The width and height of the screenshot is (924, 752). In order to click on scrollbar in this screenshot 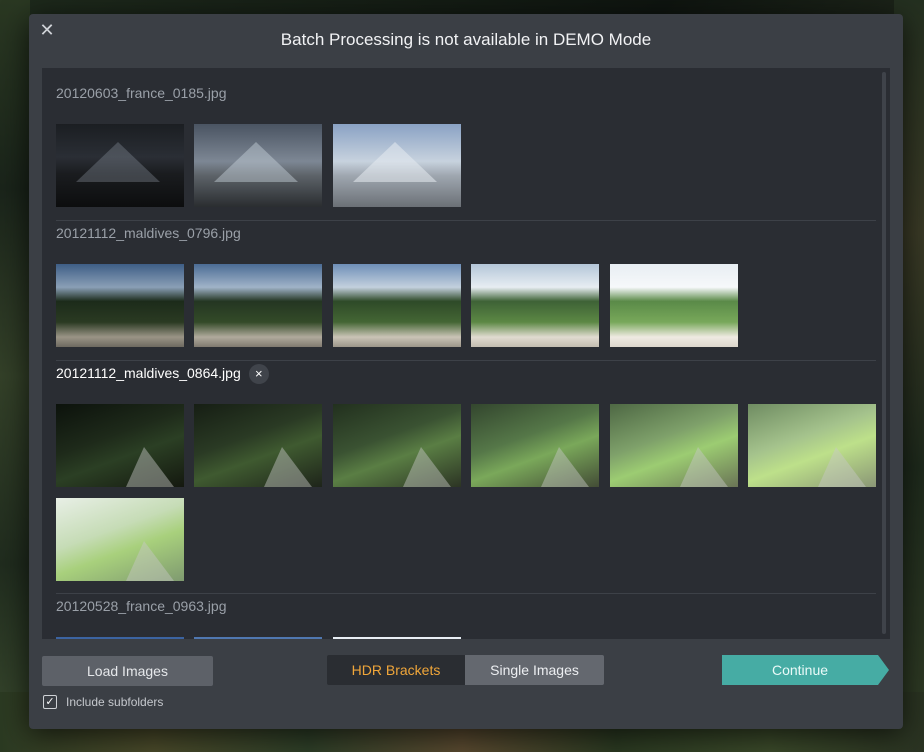, I will do `click(884, 353)`.